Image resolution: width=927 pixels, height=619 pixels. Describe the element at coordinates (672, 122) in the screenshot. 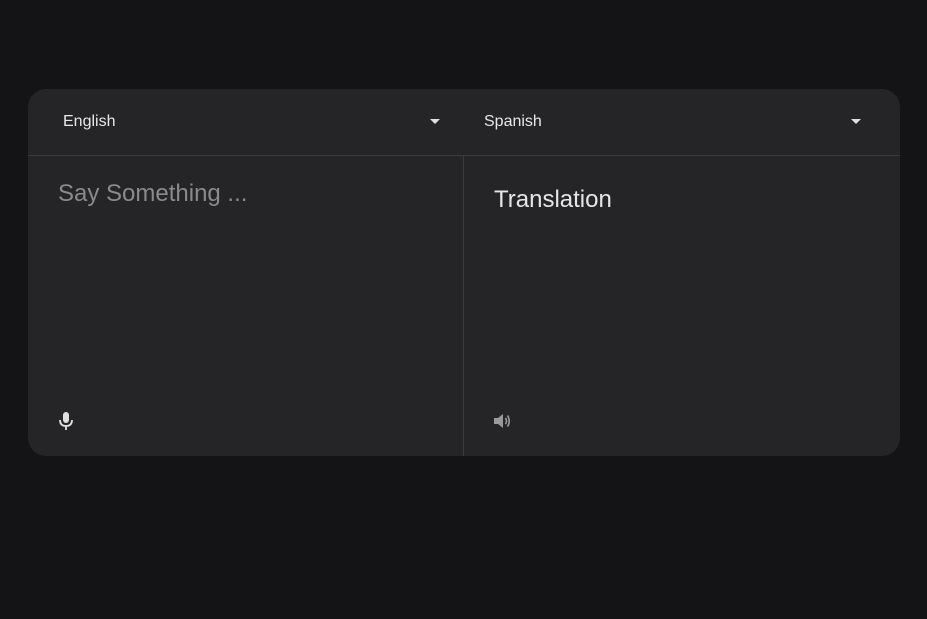

I see `target-language-select: Spanish` at that location.